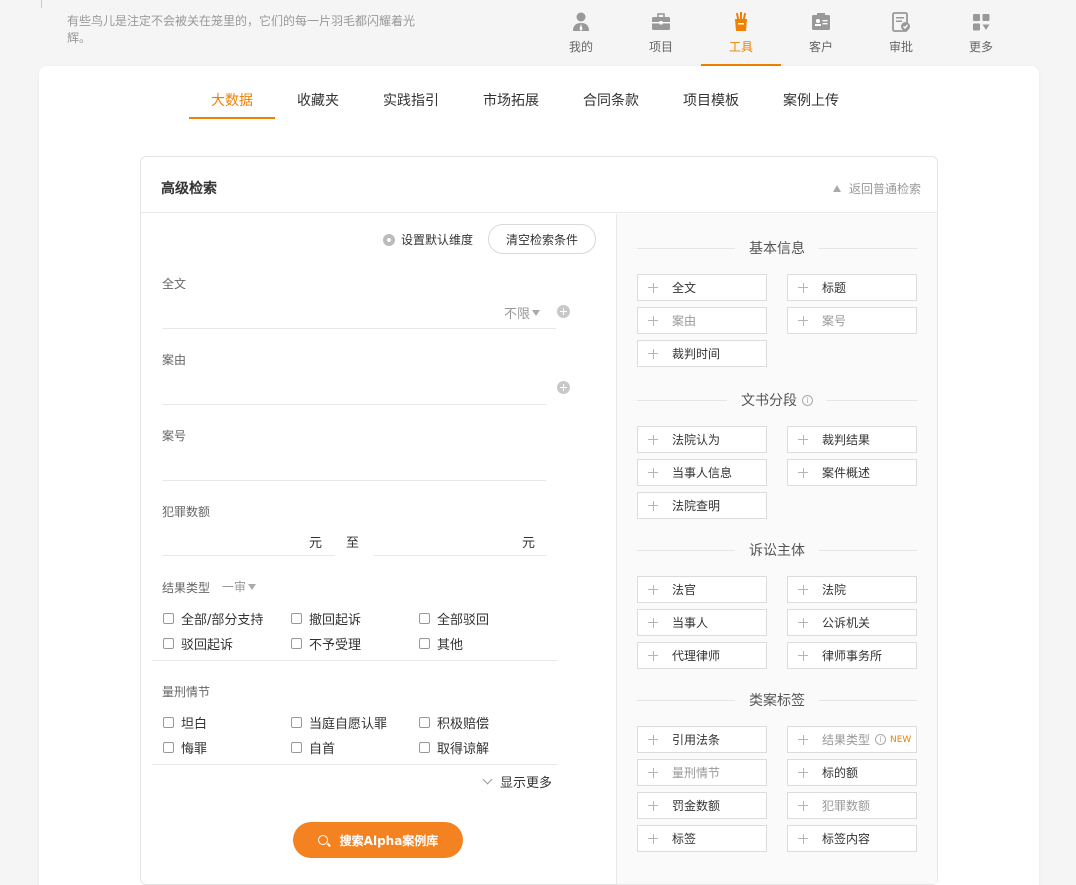  What do you see at coordinates (441, 643) in the screenshot?
I see `checkbox-result-other: 其他` at bounding box center [441, 643].